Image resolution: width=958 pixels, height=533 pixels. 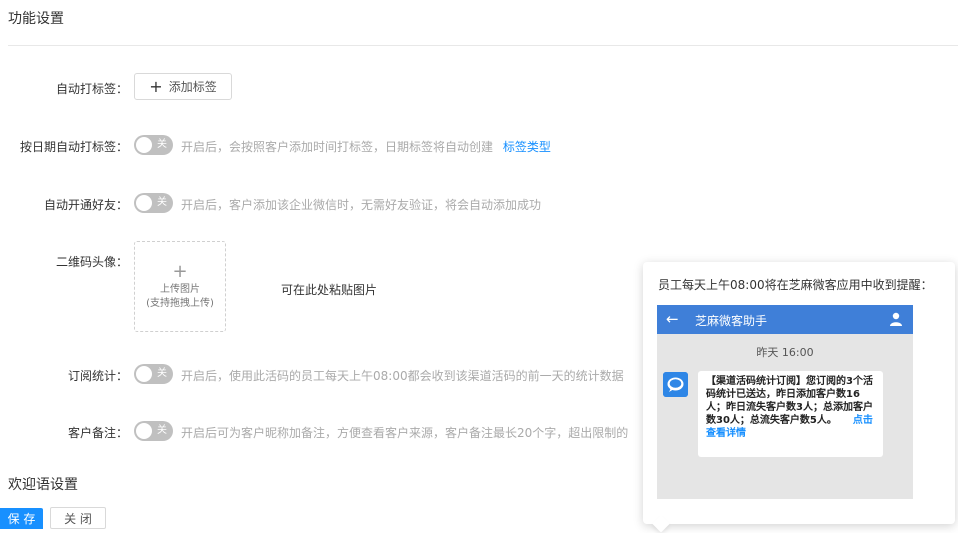 I want to click on image-uploader: + 上传图片 (支持拖拽上传), so click(x=180, y=286).